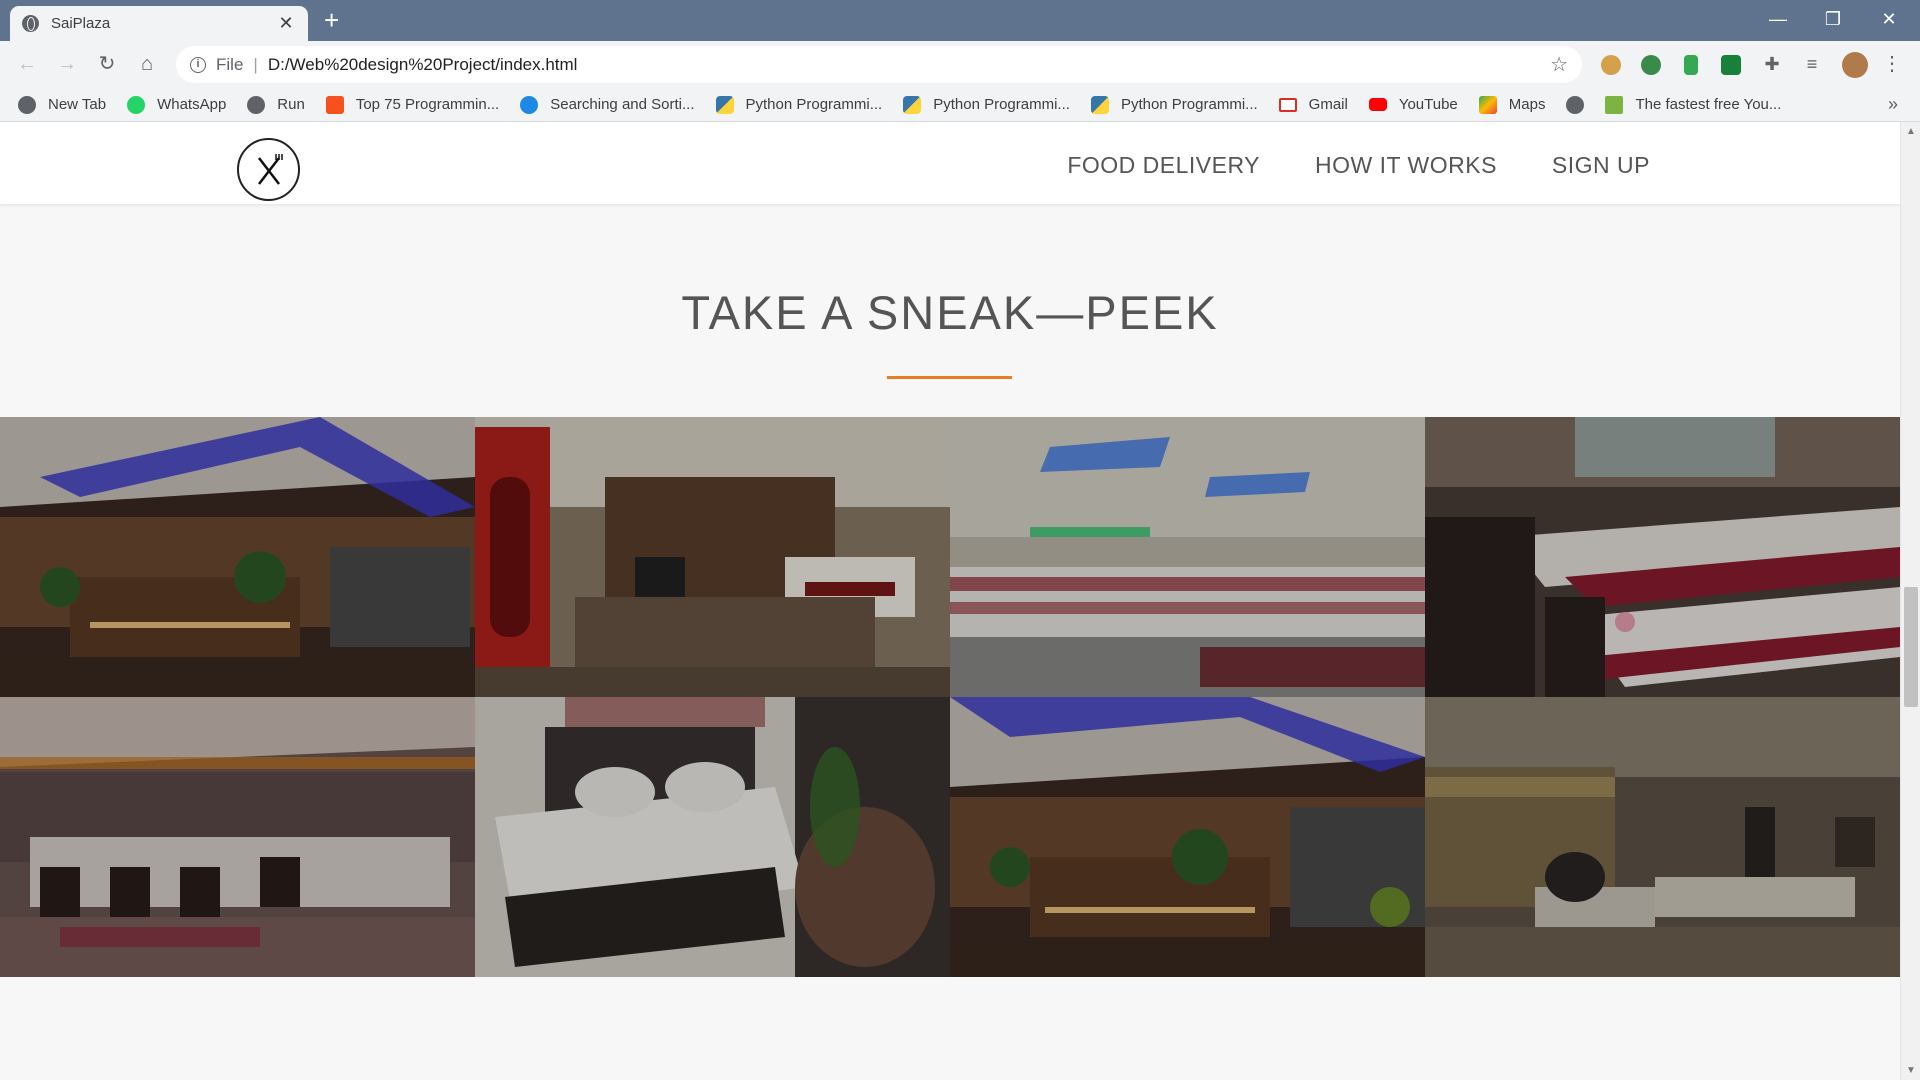 The image size is (1920, 1080). I want to click on bookmark-maps: Maps, so click(1512, 104).